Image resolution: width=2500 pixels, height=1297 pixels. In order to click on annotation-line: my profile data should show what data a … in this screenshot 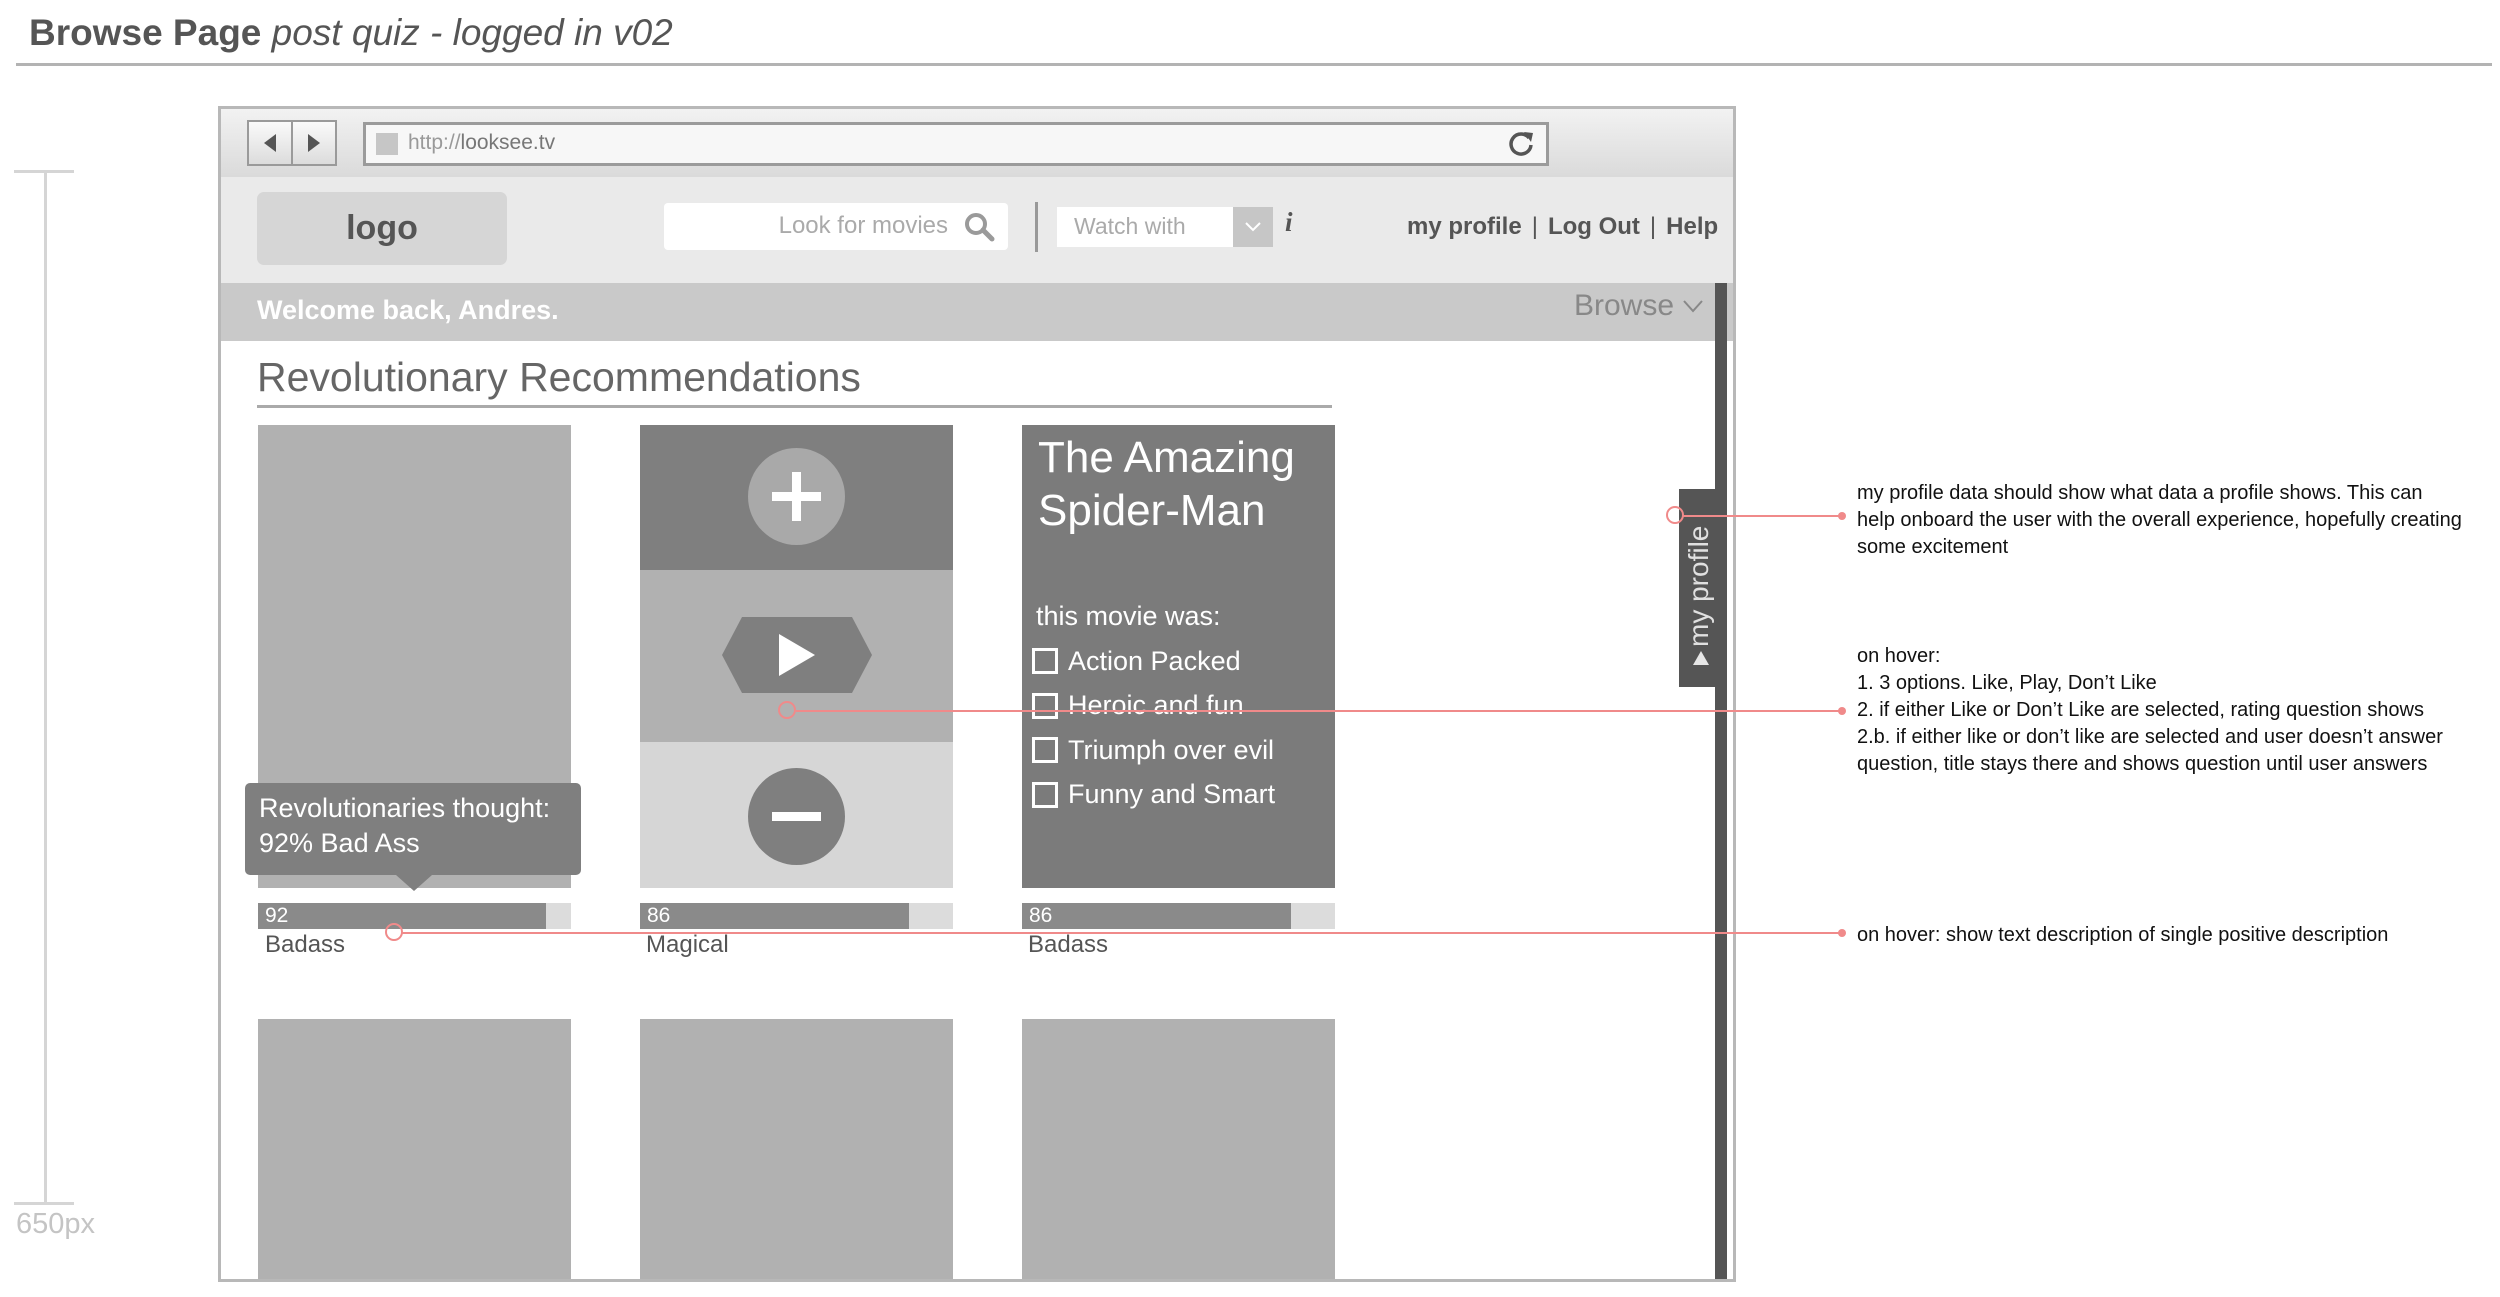, I will do `click(2140, 493)`.